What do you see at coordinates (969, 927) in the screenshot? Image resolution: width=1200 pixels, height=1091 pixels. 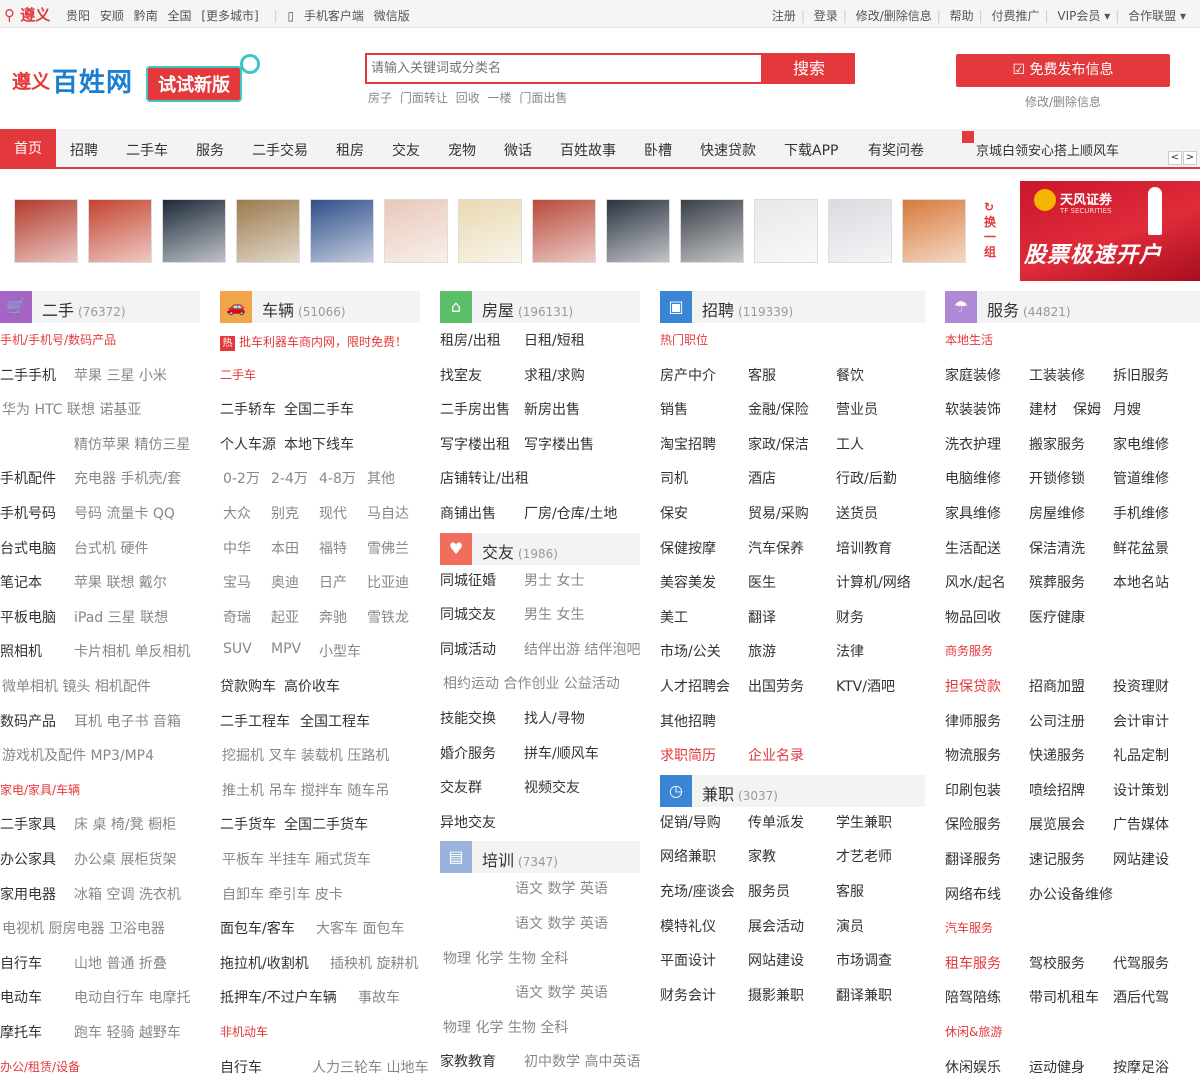 I see `subcategory-heading: 汽车服务` at bounding box center [969, 927].